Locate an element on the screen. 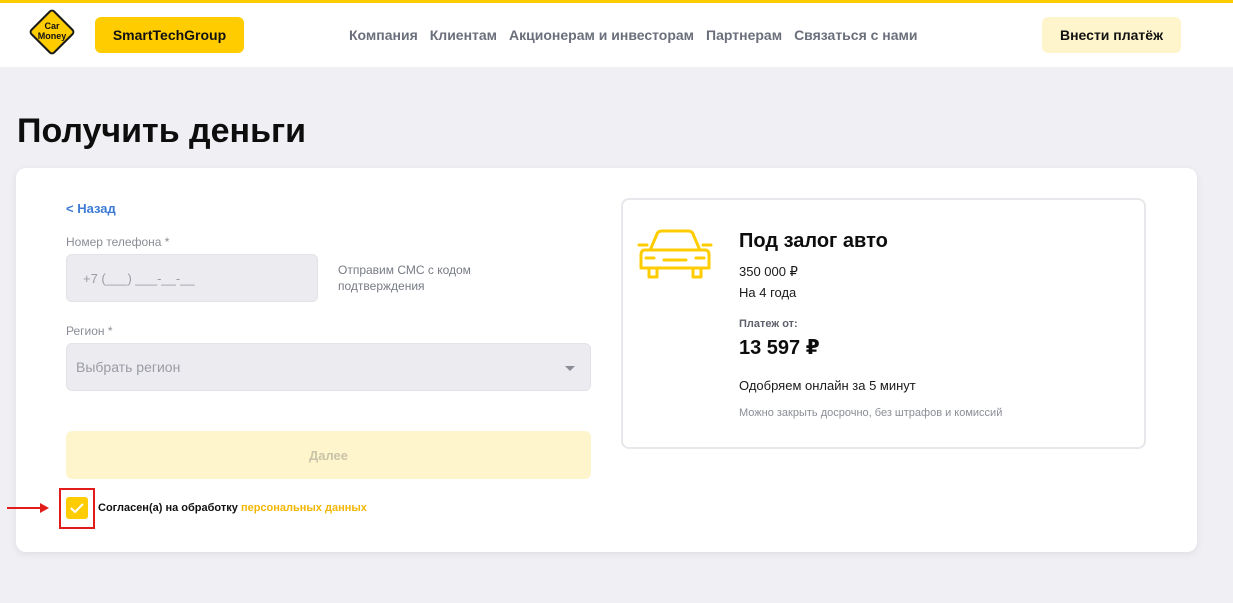  offer-title: Под залог авто is located at coordinates (813, 241).